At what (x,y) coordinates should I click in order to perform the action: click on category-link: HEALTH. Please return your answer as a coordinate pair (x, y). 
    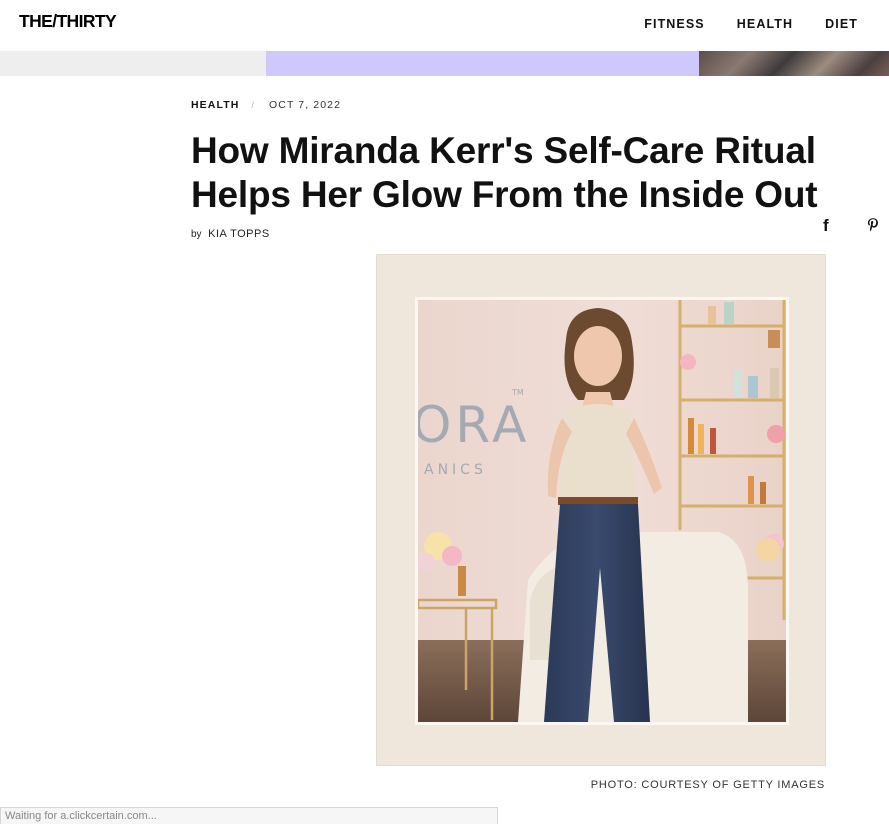
    Looking at the image, I should click on (215, 105).